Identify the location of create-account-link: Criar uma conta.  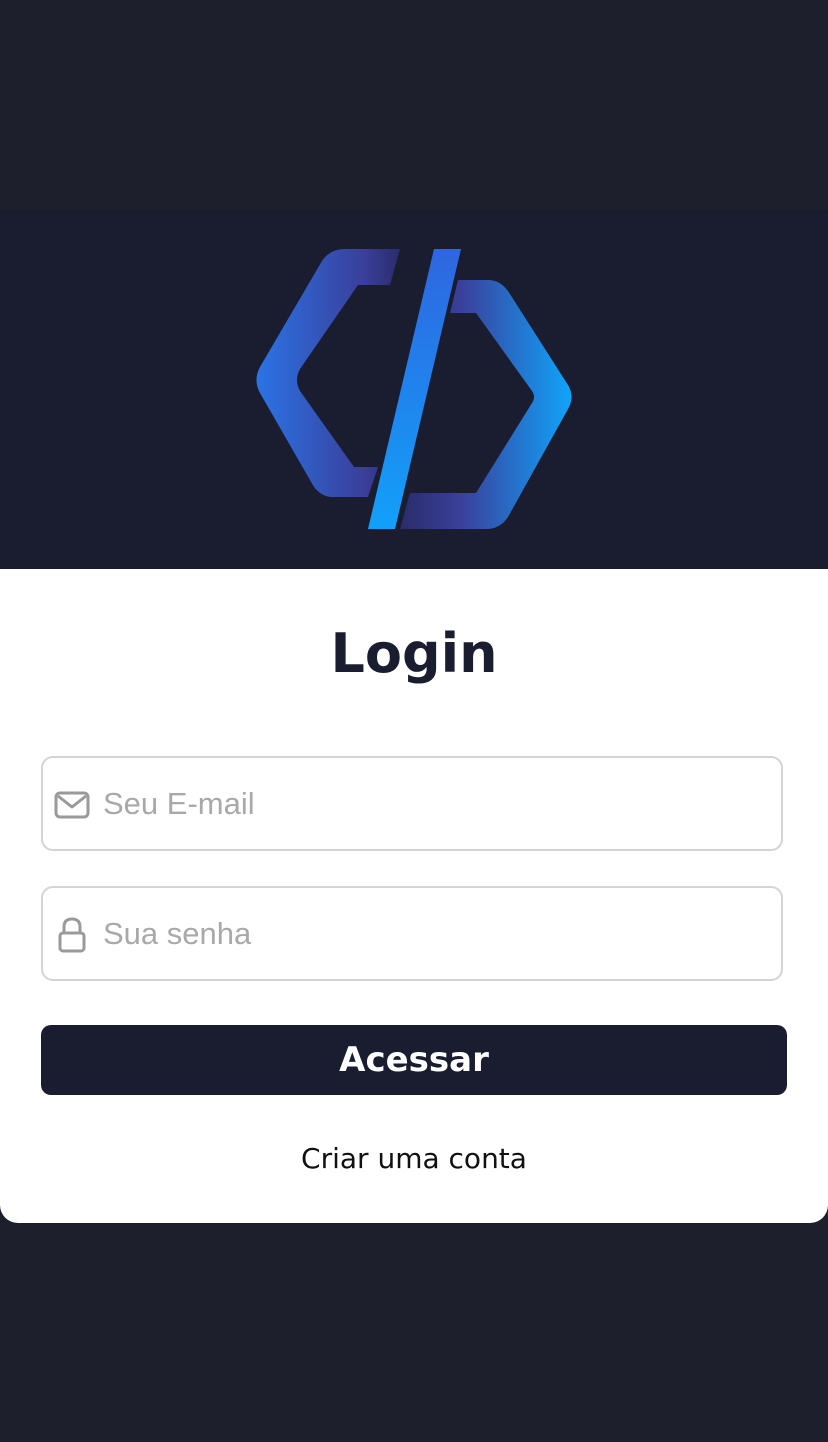
(414, 1159).